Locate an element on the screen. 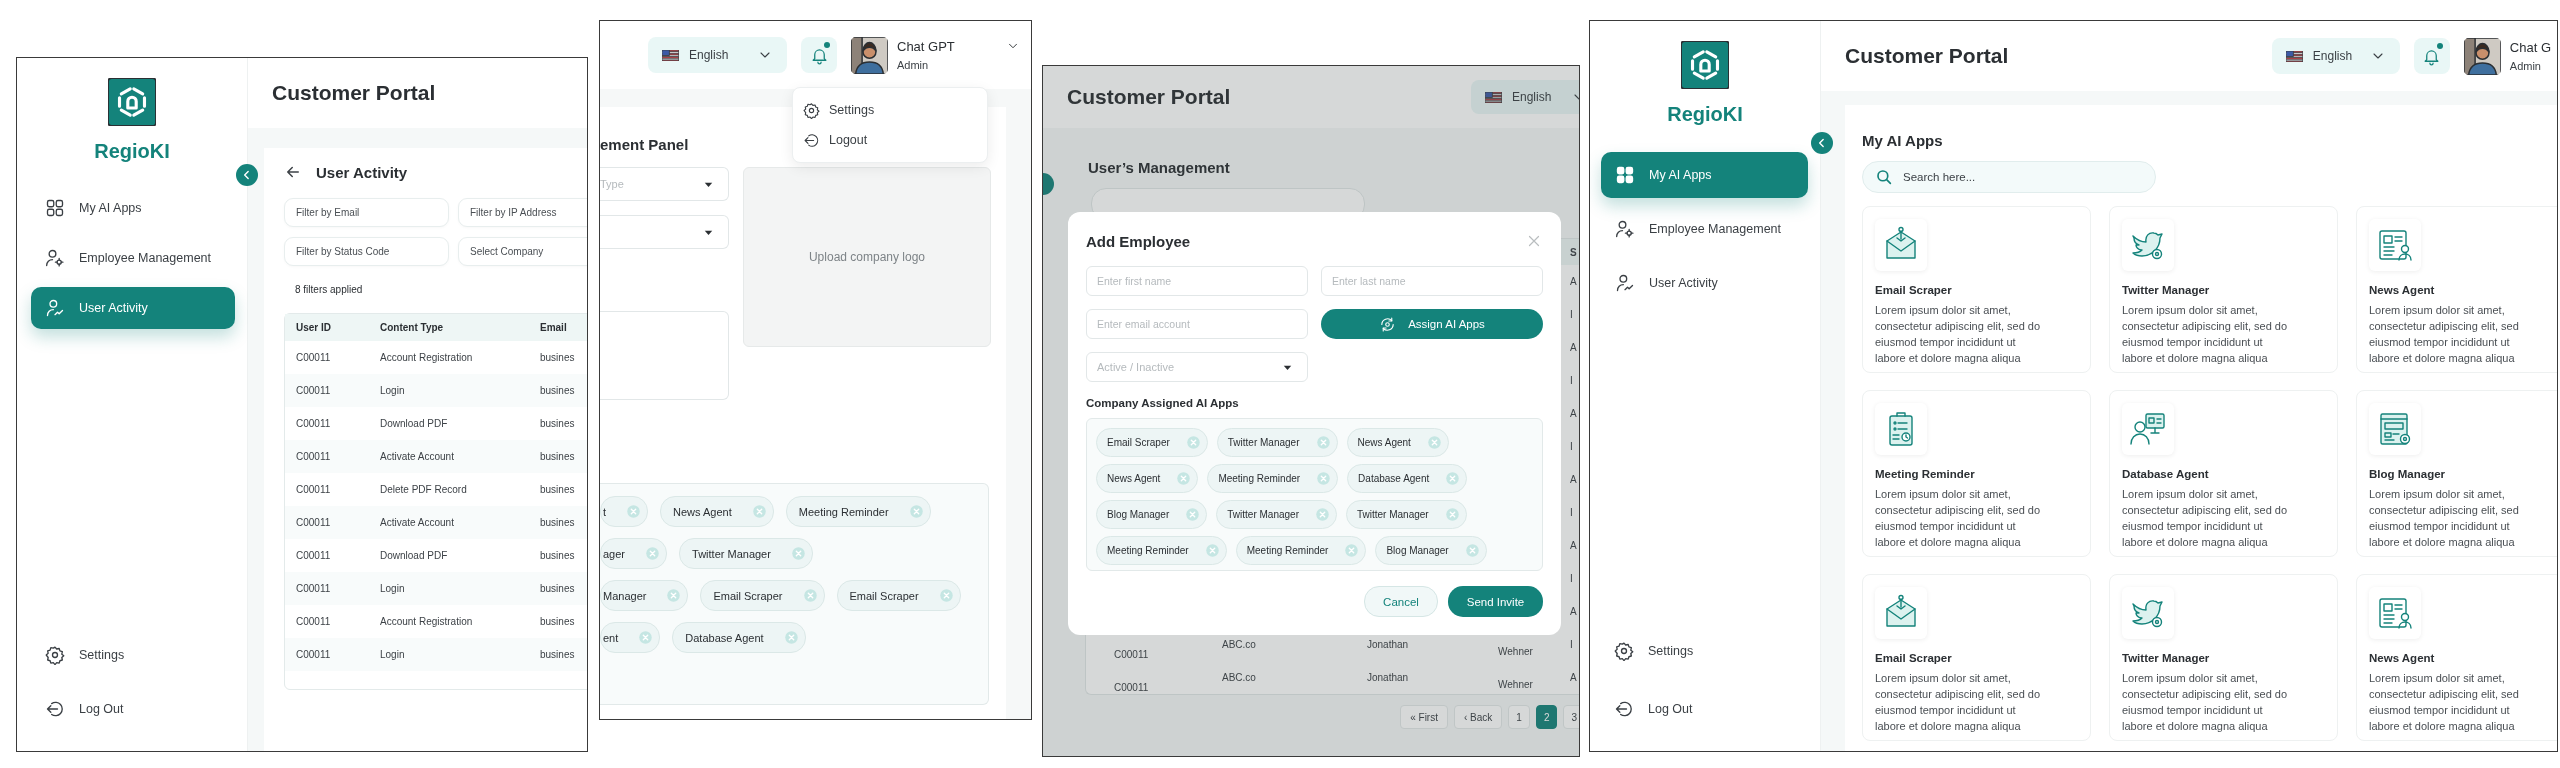  text-field: Enter first name is located at coordinates (1197, 281).